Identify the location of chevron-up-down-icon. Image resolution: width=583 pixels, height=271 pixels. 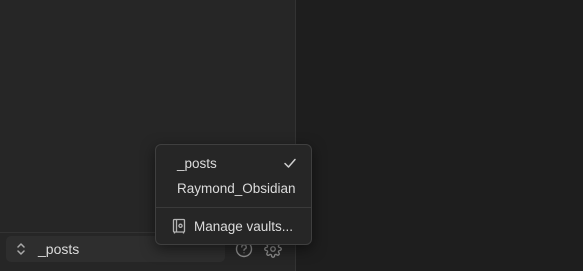
(21, 249).